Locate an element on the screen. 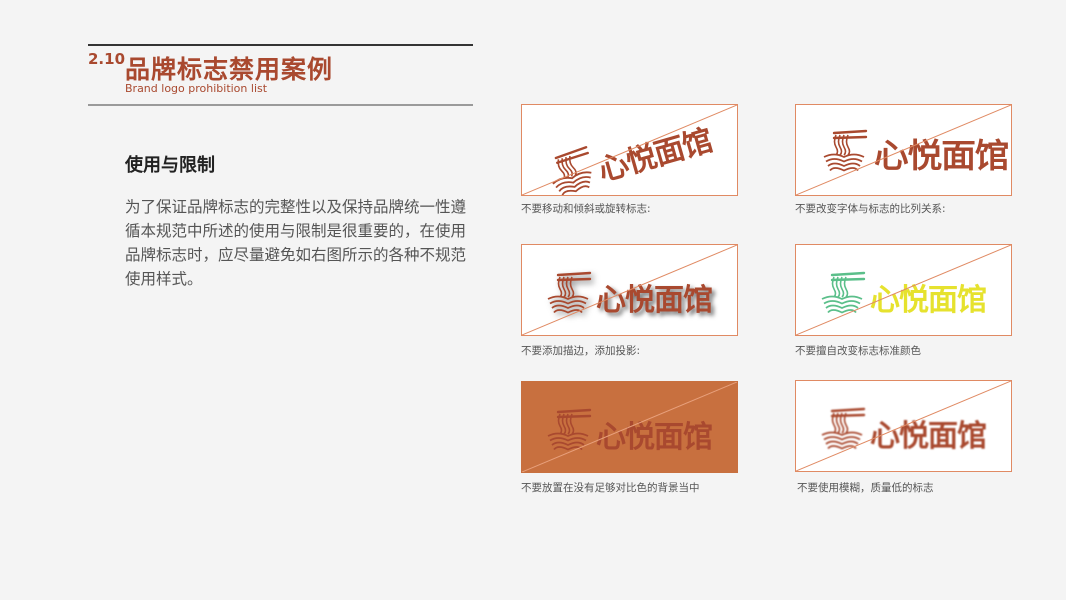  example-card-shadow: 心悦面馆 is located at coordinates (629, 290).